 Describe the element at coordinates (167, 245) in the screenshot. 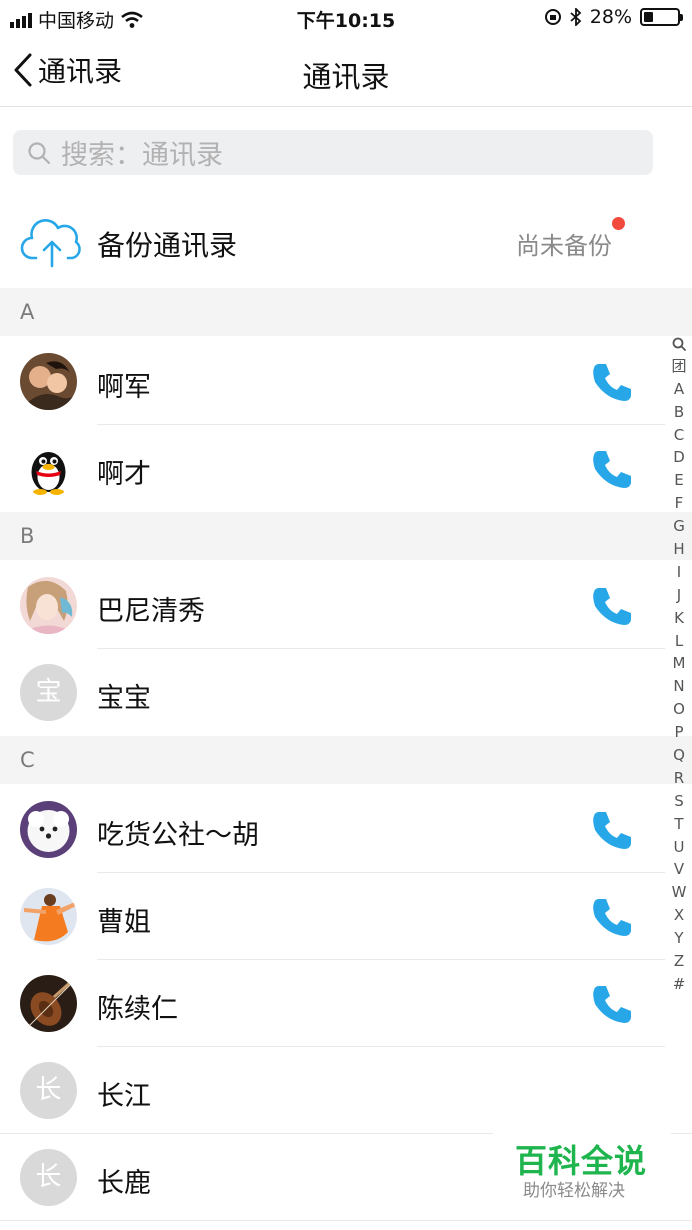

I see `backup-label: 备份通讯录` at that location.